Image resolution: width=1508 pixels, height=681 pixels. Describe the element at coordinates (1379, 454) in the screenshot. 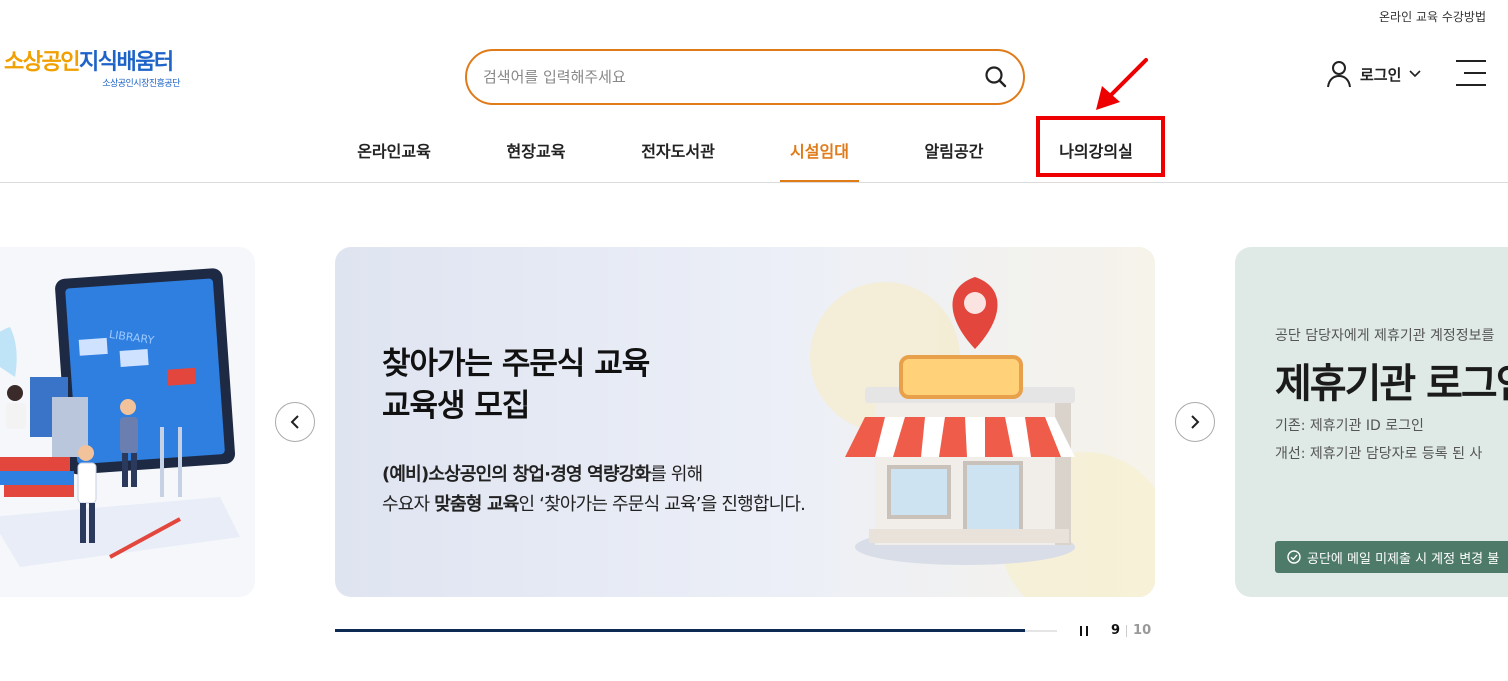

I see `partner-login-line-2: 개선: 제휴기관 담당자로 등록 된 사` at that location.